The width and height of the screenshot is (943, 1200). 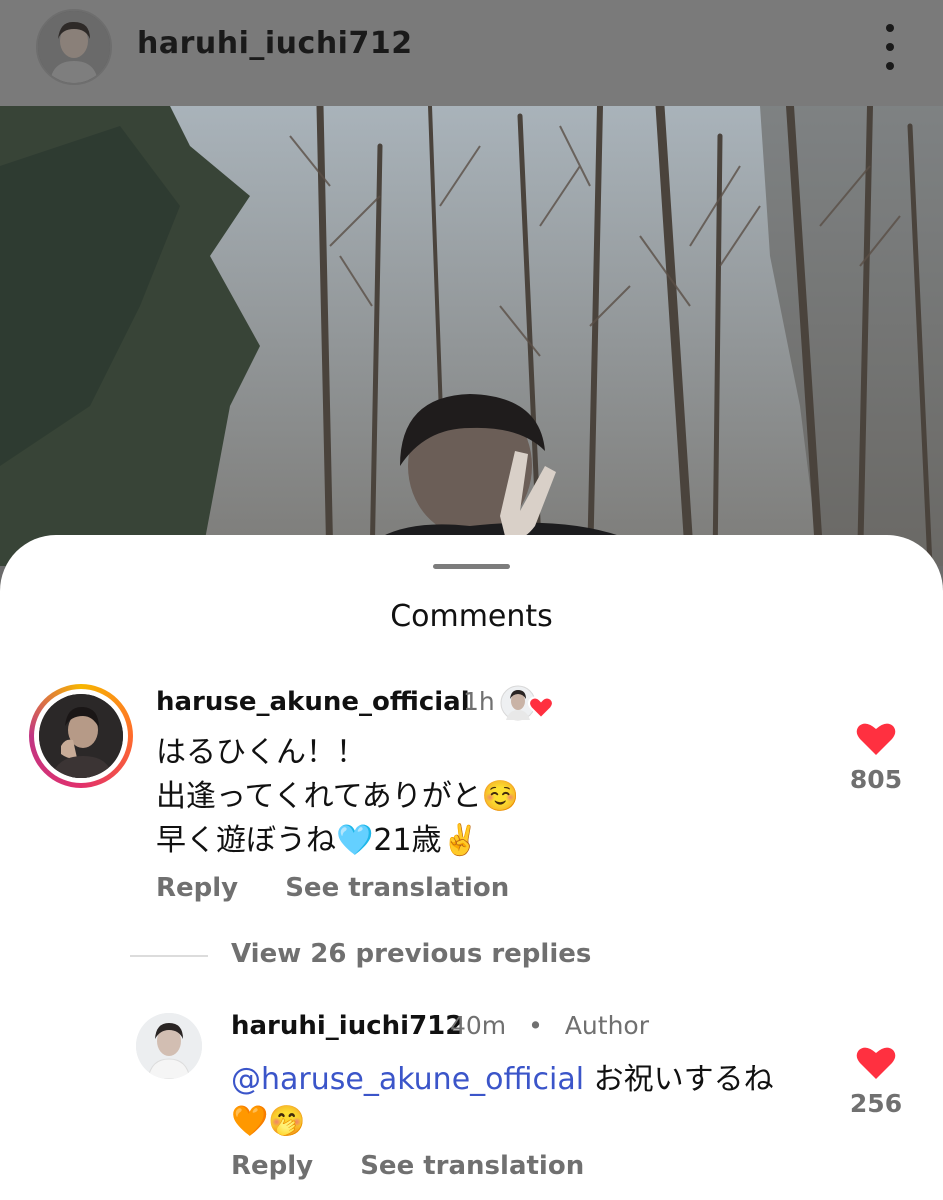 What do you see at coordinates (407, 1079) in the screenshot?
I see `mention-link: @haruse_akune_official` at bounding box center [407, 1079].